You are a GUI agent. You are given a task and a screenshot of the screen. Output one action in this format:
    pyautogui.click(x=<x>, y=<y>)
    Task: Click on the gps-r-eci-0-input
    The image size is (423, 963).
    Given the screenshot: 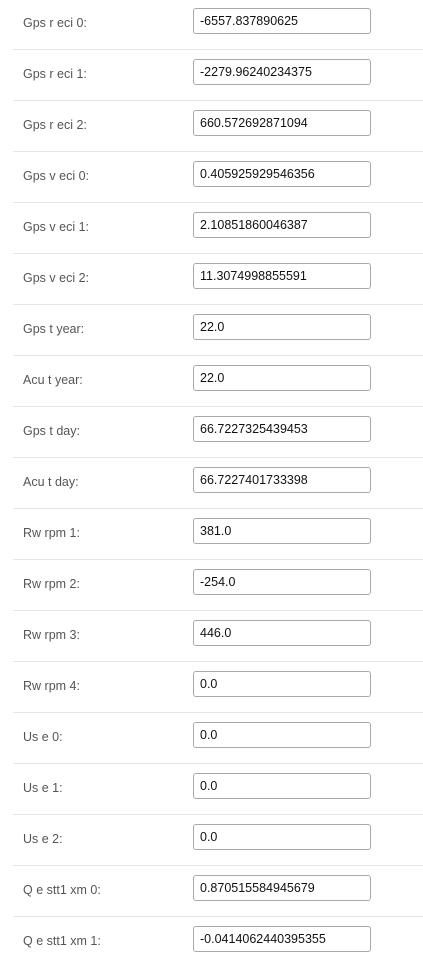 What is the action you would take?
    pyautogui.click(x=282, y=21)
    